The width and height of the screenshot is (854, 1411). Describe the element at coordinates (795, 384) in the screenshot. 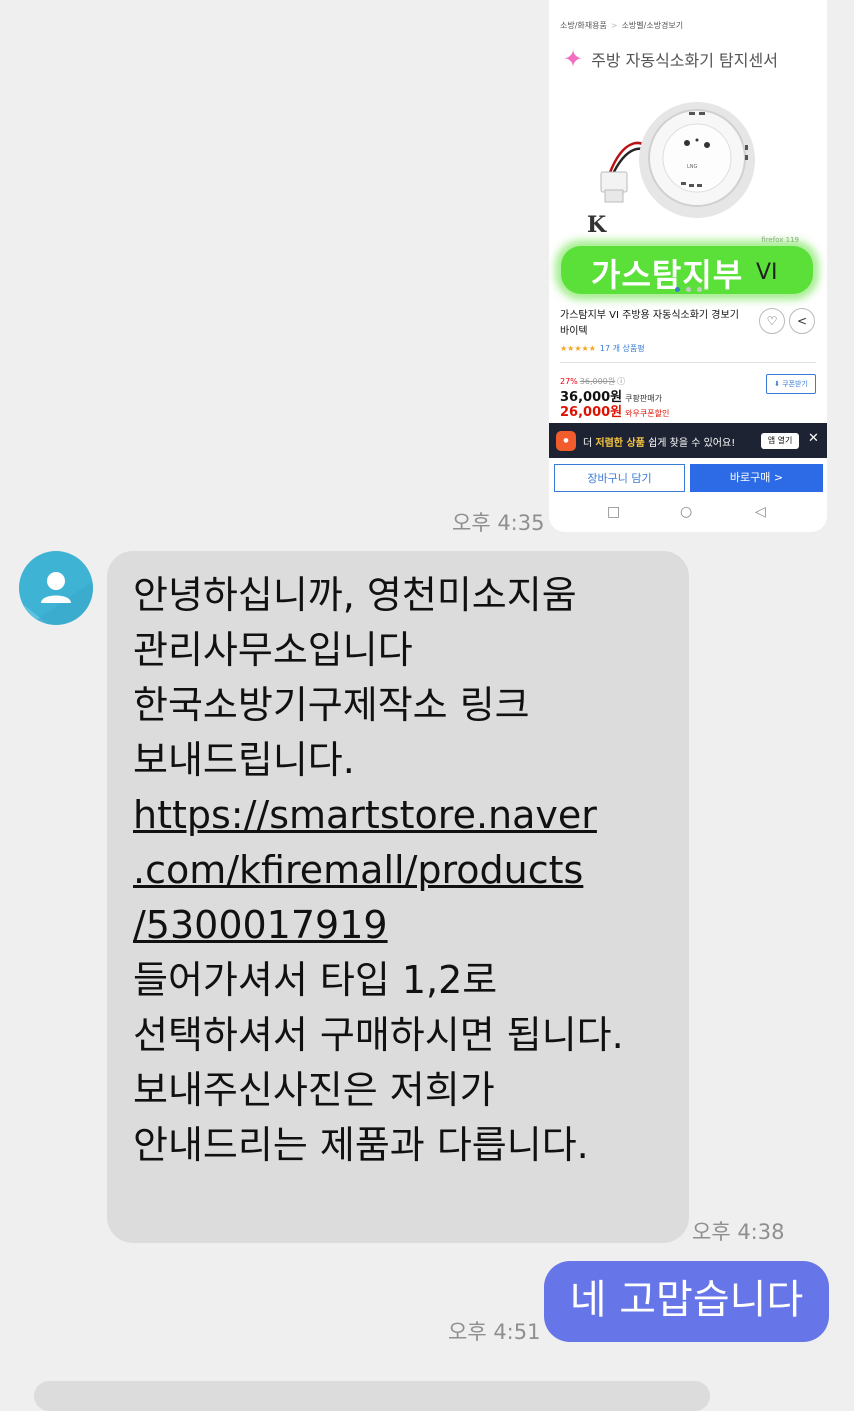

I see `coupon-button-label: 쿠폰받기` at that location.